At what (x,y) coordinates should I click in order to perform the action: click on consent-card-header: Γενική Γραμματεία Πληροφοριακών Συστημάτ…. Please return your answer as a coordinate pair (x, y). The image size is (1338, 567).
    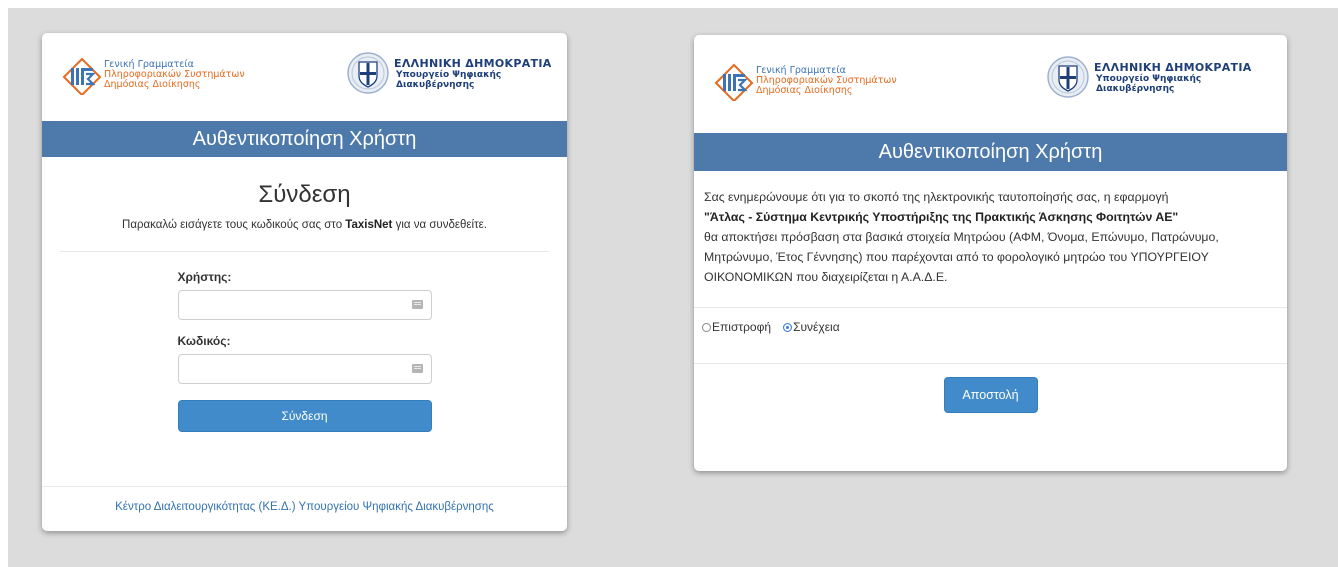
    Looking at the image, I should click on (990, 84).